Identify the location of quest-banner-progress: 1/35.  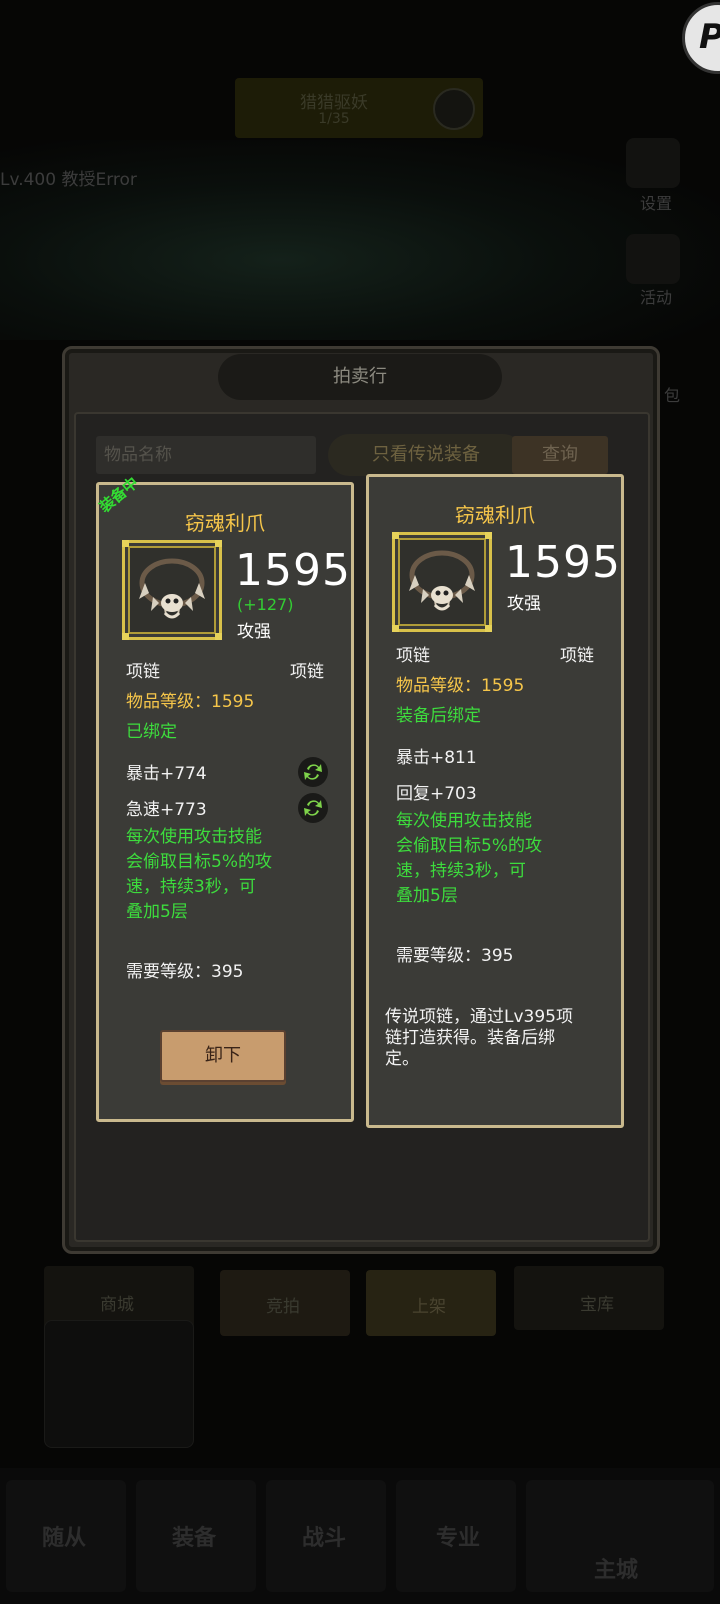
(334, 119).